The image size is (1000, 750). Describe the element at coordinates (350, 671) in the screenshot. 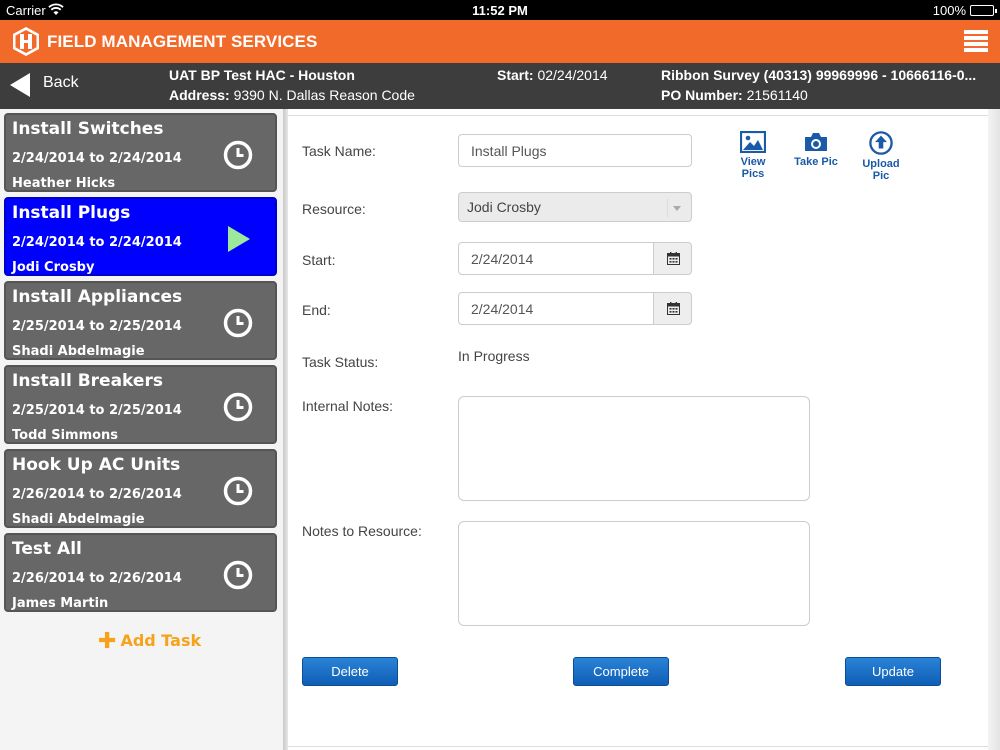

I see `delete-button: Delete` at that location.